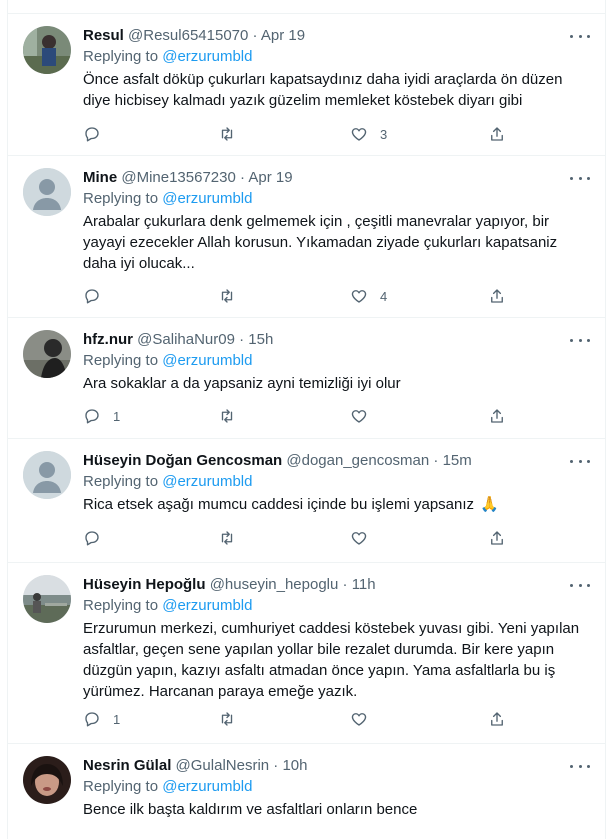 The image size is (611, 839). I want to click on display-name: hfz.nur, so click(108, 339).